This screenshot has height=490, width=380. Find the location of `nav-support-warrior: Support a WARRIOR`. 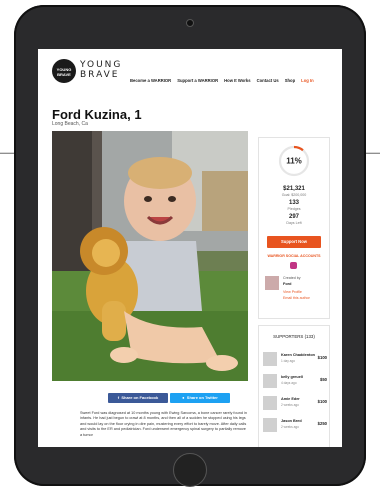

nav-support-warrior: Support a WARRIOR is located at coordinates (197, 80).